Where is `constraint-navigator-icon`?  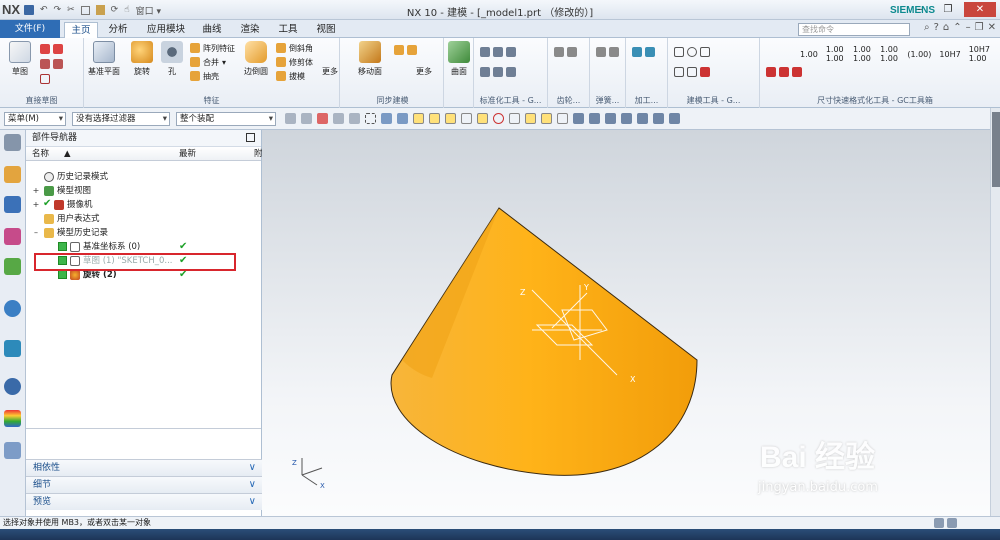
constraint-navigator-icon is located at coordinates (12, 204).